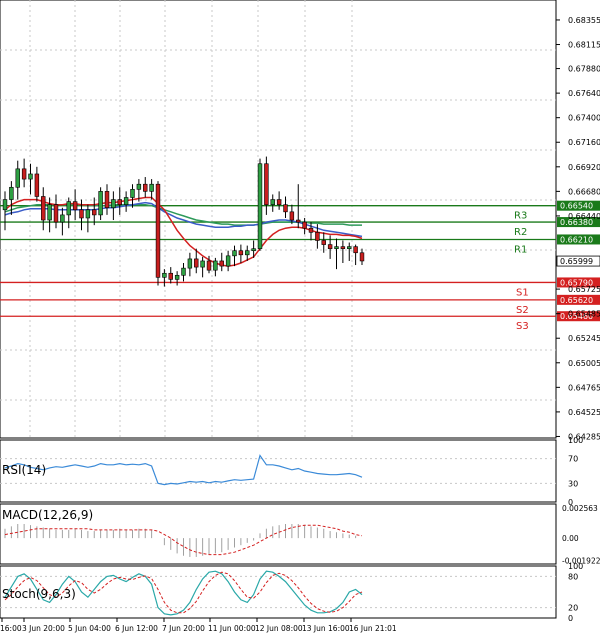 Image resolution: width=600 pixels, height=635 pixels. I want to click on time-tick-label: 3 Jun 20:00, so click(43, 628).